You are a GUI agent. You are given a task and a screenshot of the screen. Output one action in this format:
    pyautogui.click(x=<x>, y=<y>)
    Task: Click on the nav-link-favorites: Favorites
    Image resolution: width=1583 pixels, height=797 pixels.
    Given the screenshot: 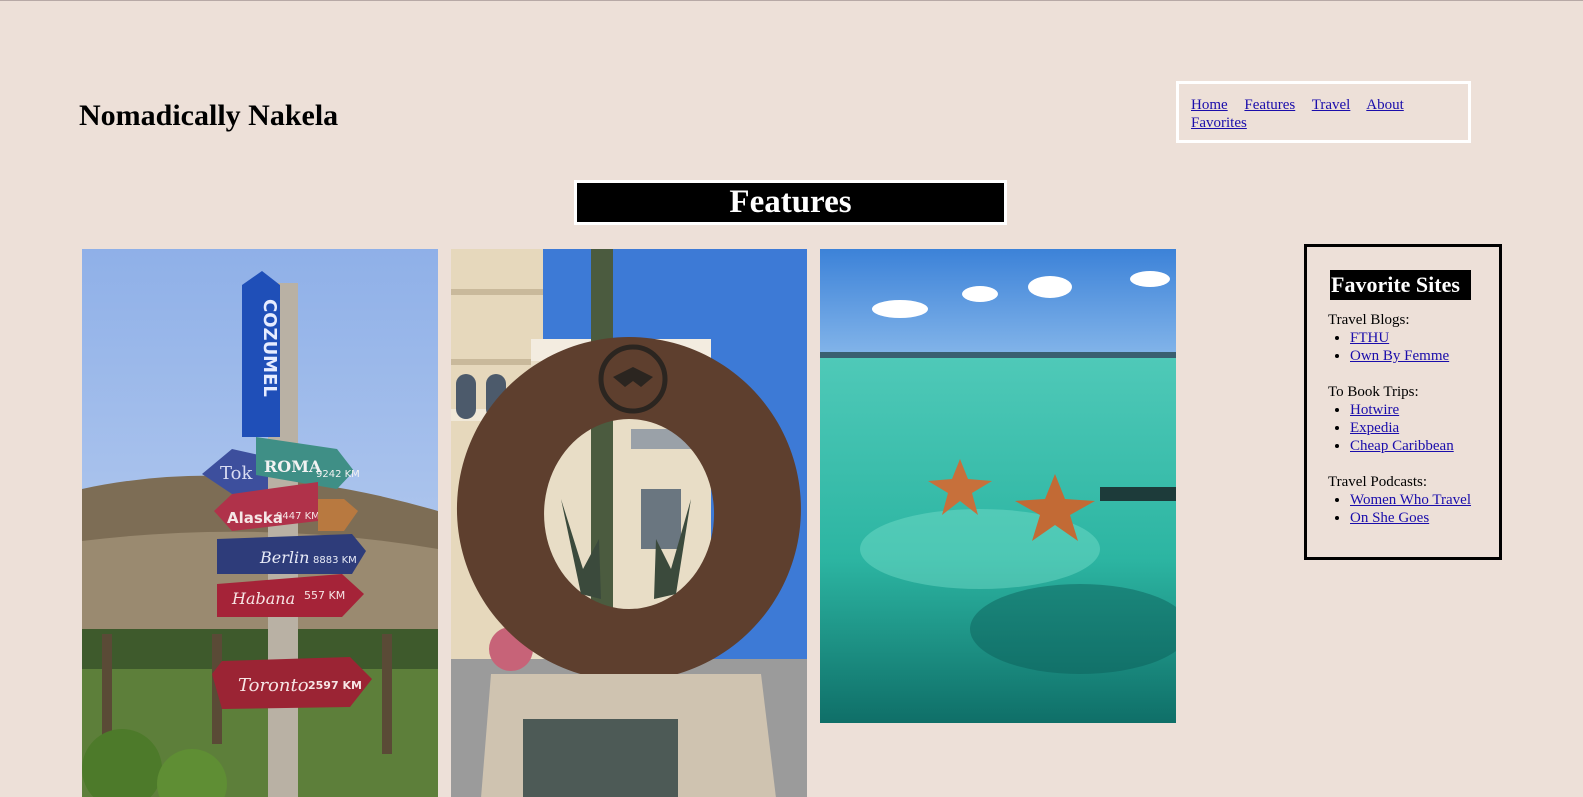 What is the action you would take?
    pyautogui.click(x=1219, y=123)
    